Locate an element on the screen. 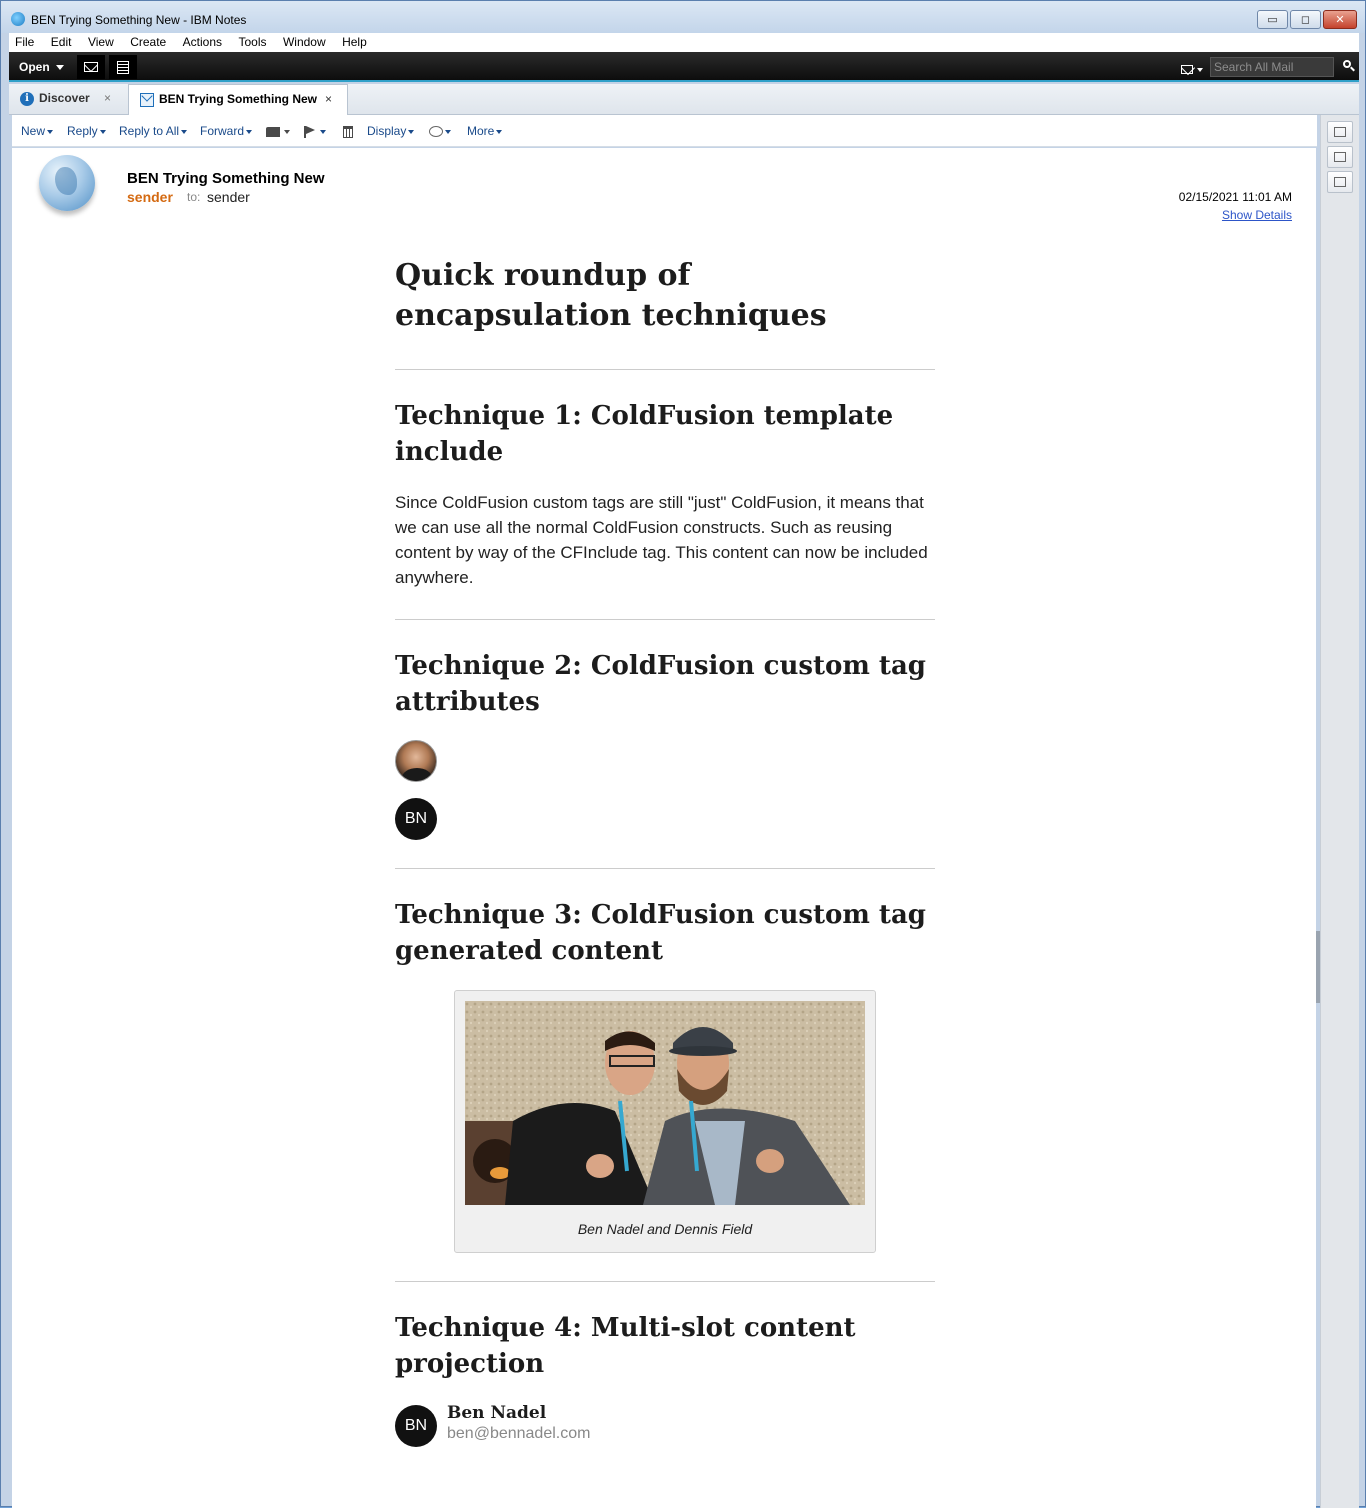 The width and height of the screenshot is (1366, 1508). calendar-icon is located at coordinates (1340, 157).